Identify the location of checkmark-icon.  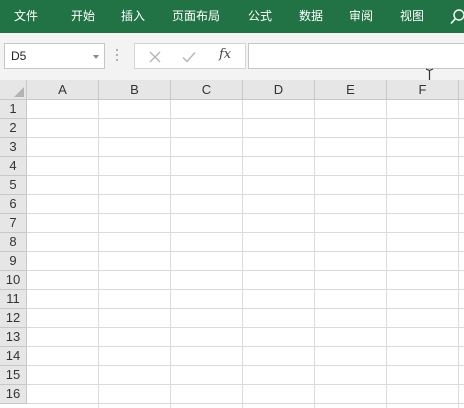
(189, 57).